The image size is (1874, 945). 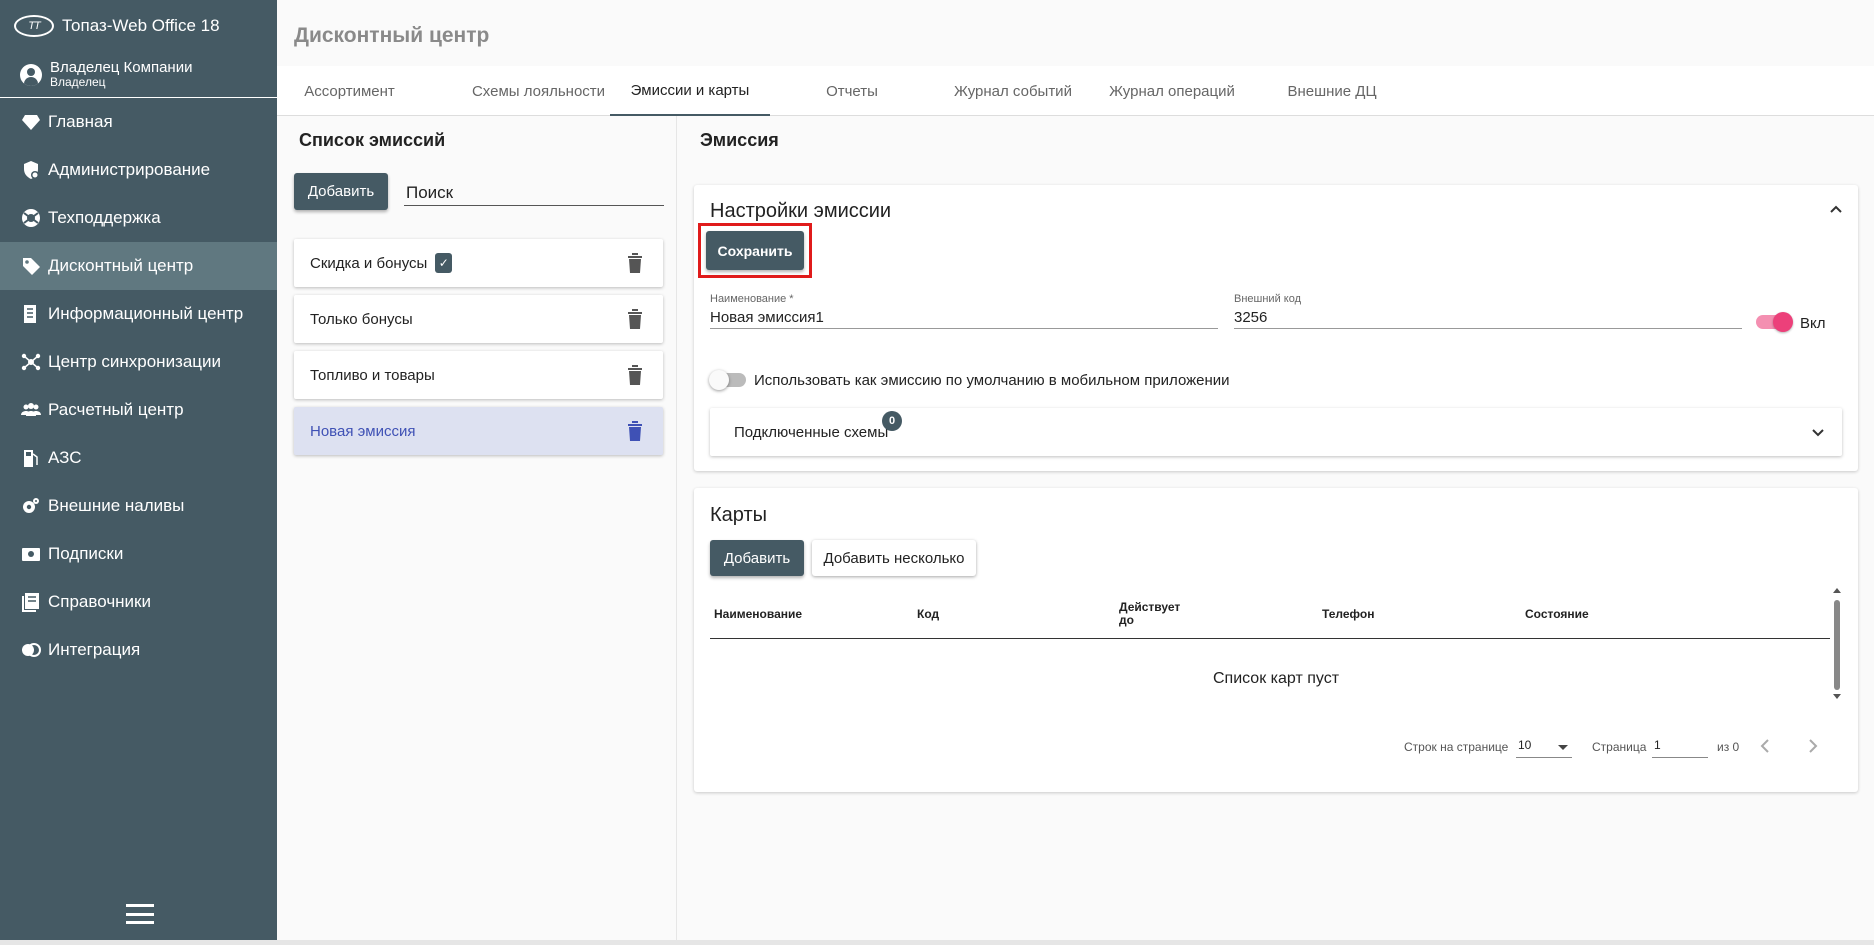 I want to click on user-profile: Владелец Компании Владелец, so click(x=138, y=75).